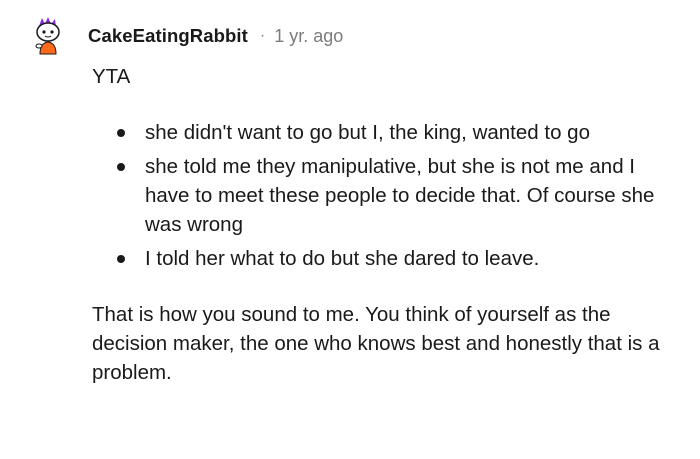 Image resolution: width=700 pixels, height=459 pixels. Describe the element at coordinates (48, 36) in the screenshot. I see `snoo-avatar-icon` at that location.